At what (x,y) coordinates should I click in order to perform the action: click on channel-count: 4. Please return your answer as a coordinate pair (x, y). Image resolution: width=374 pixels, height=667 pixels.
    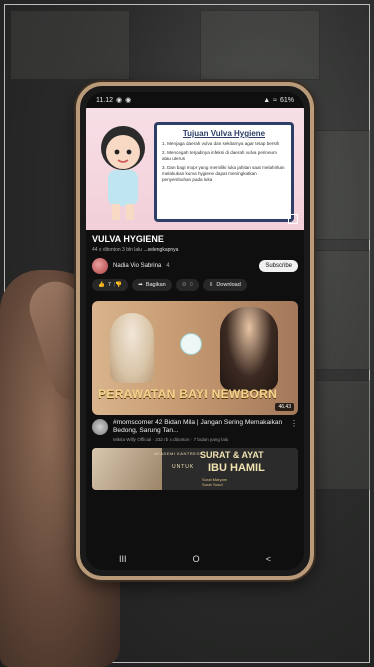
    Looking at the image, I should click on (168, 266).